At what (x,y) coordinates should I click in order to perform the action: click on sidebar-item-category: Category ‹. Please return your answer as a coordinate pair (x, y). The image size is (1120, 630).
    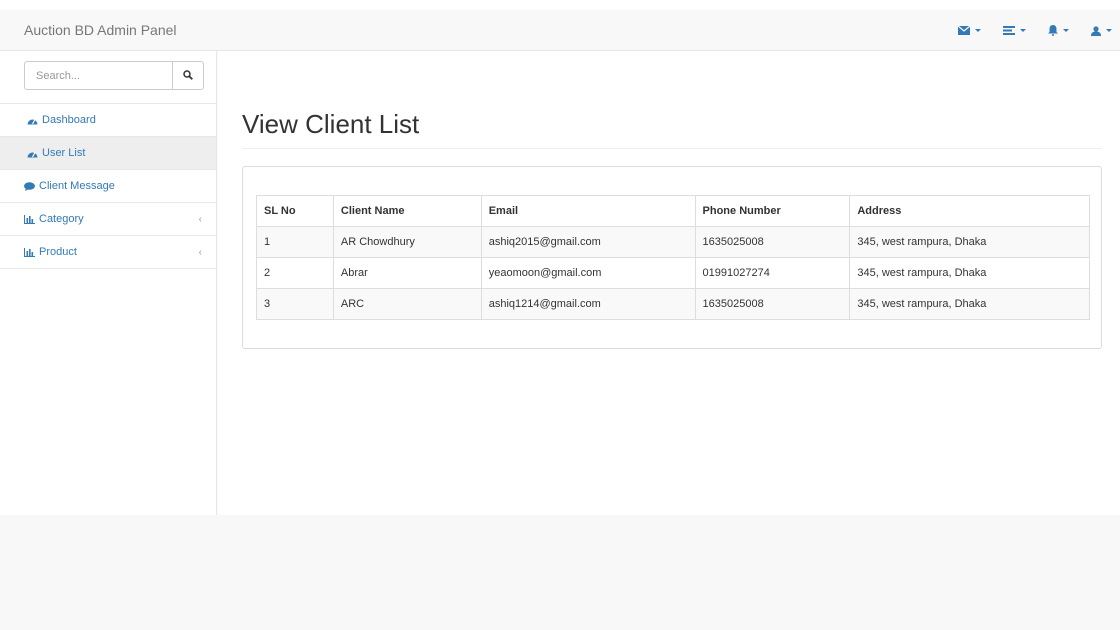
    Looking at the image, I should click on (108, 219).